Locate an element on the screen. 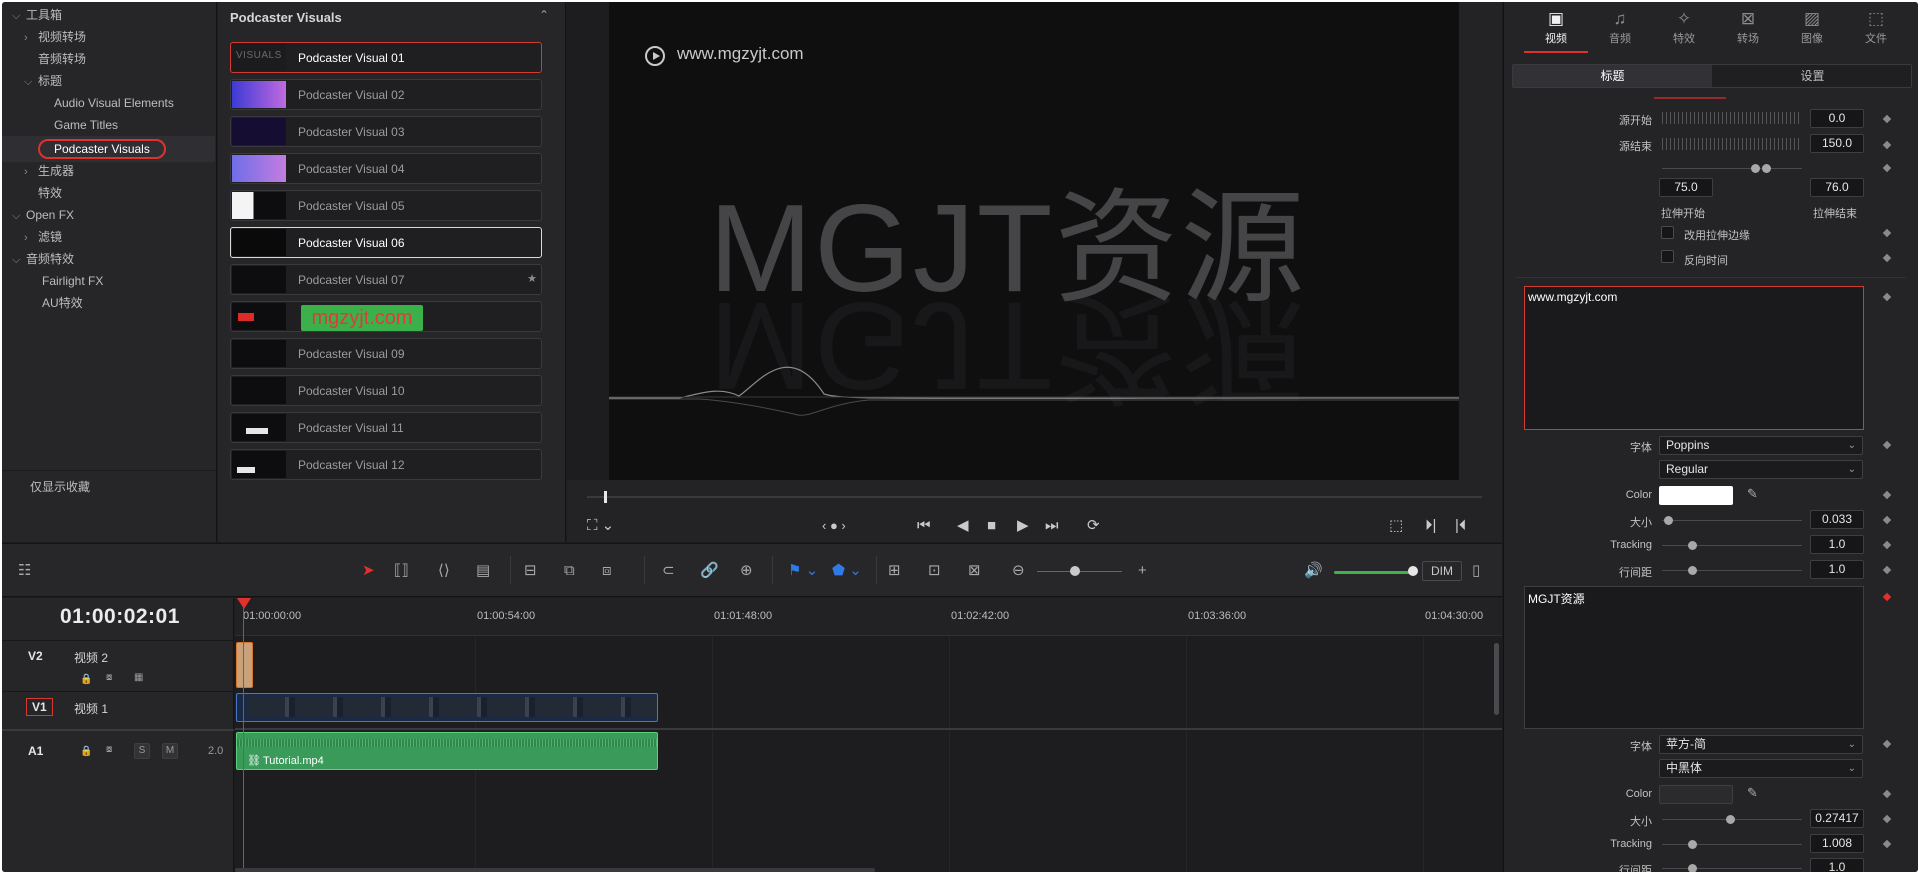  snapping-icon: ⊂ is located at coordinates (668, 571).